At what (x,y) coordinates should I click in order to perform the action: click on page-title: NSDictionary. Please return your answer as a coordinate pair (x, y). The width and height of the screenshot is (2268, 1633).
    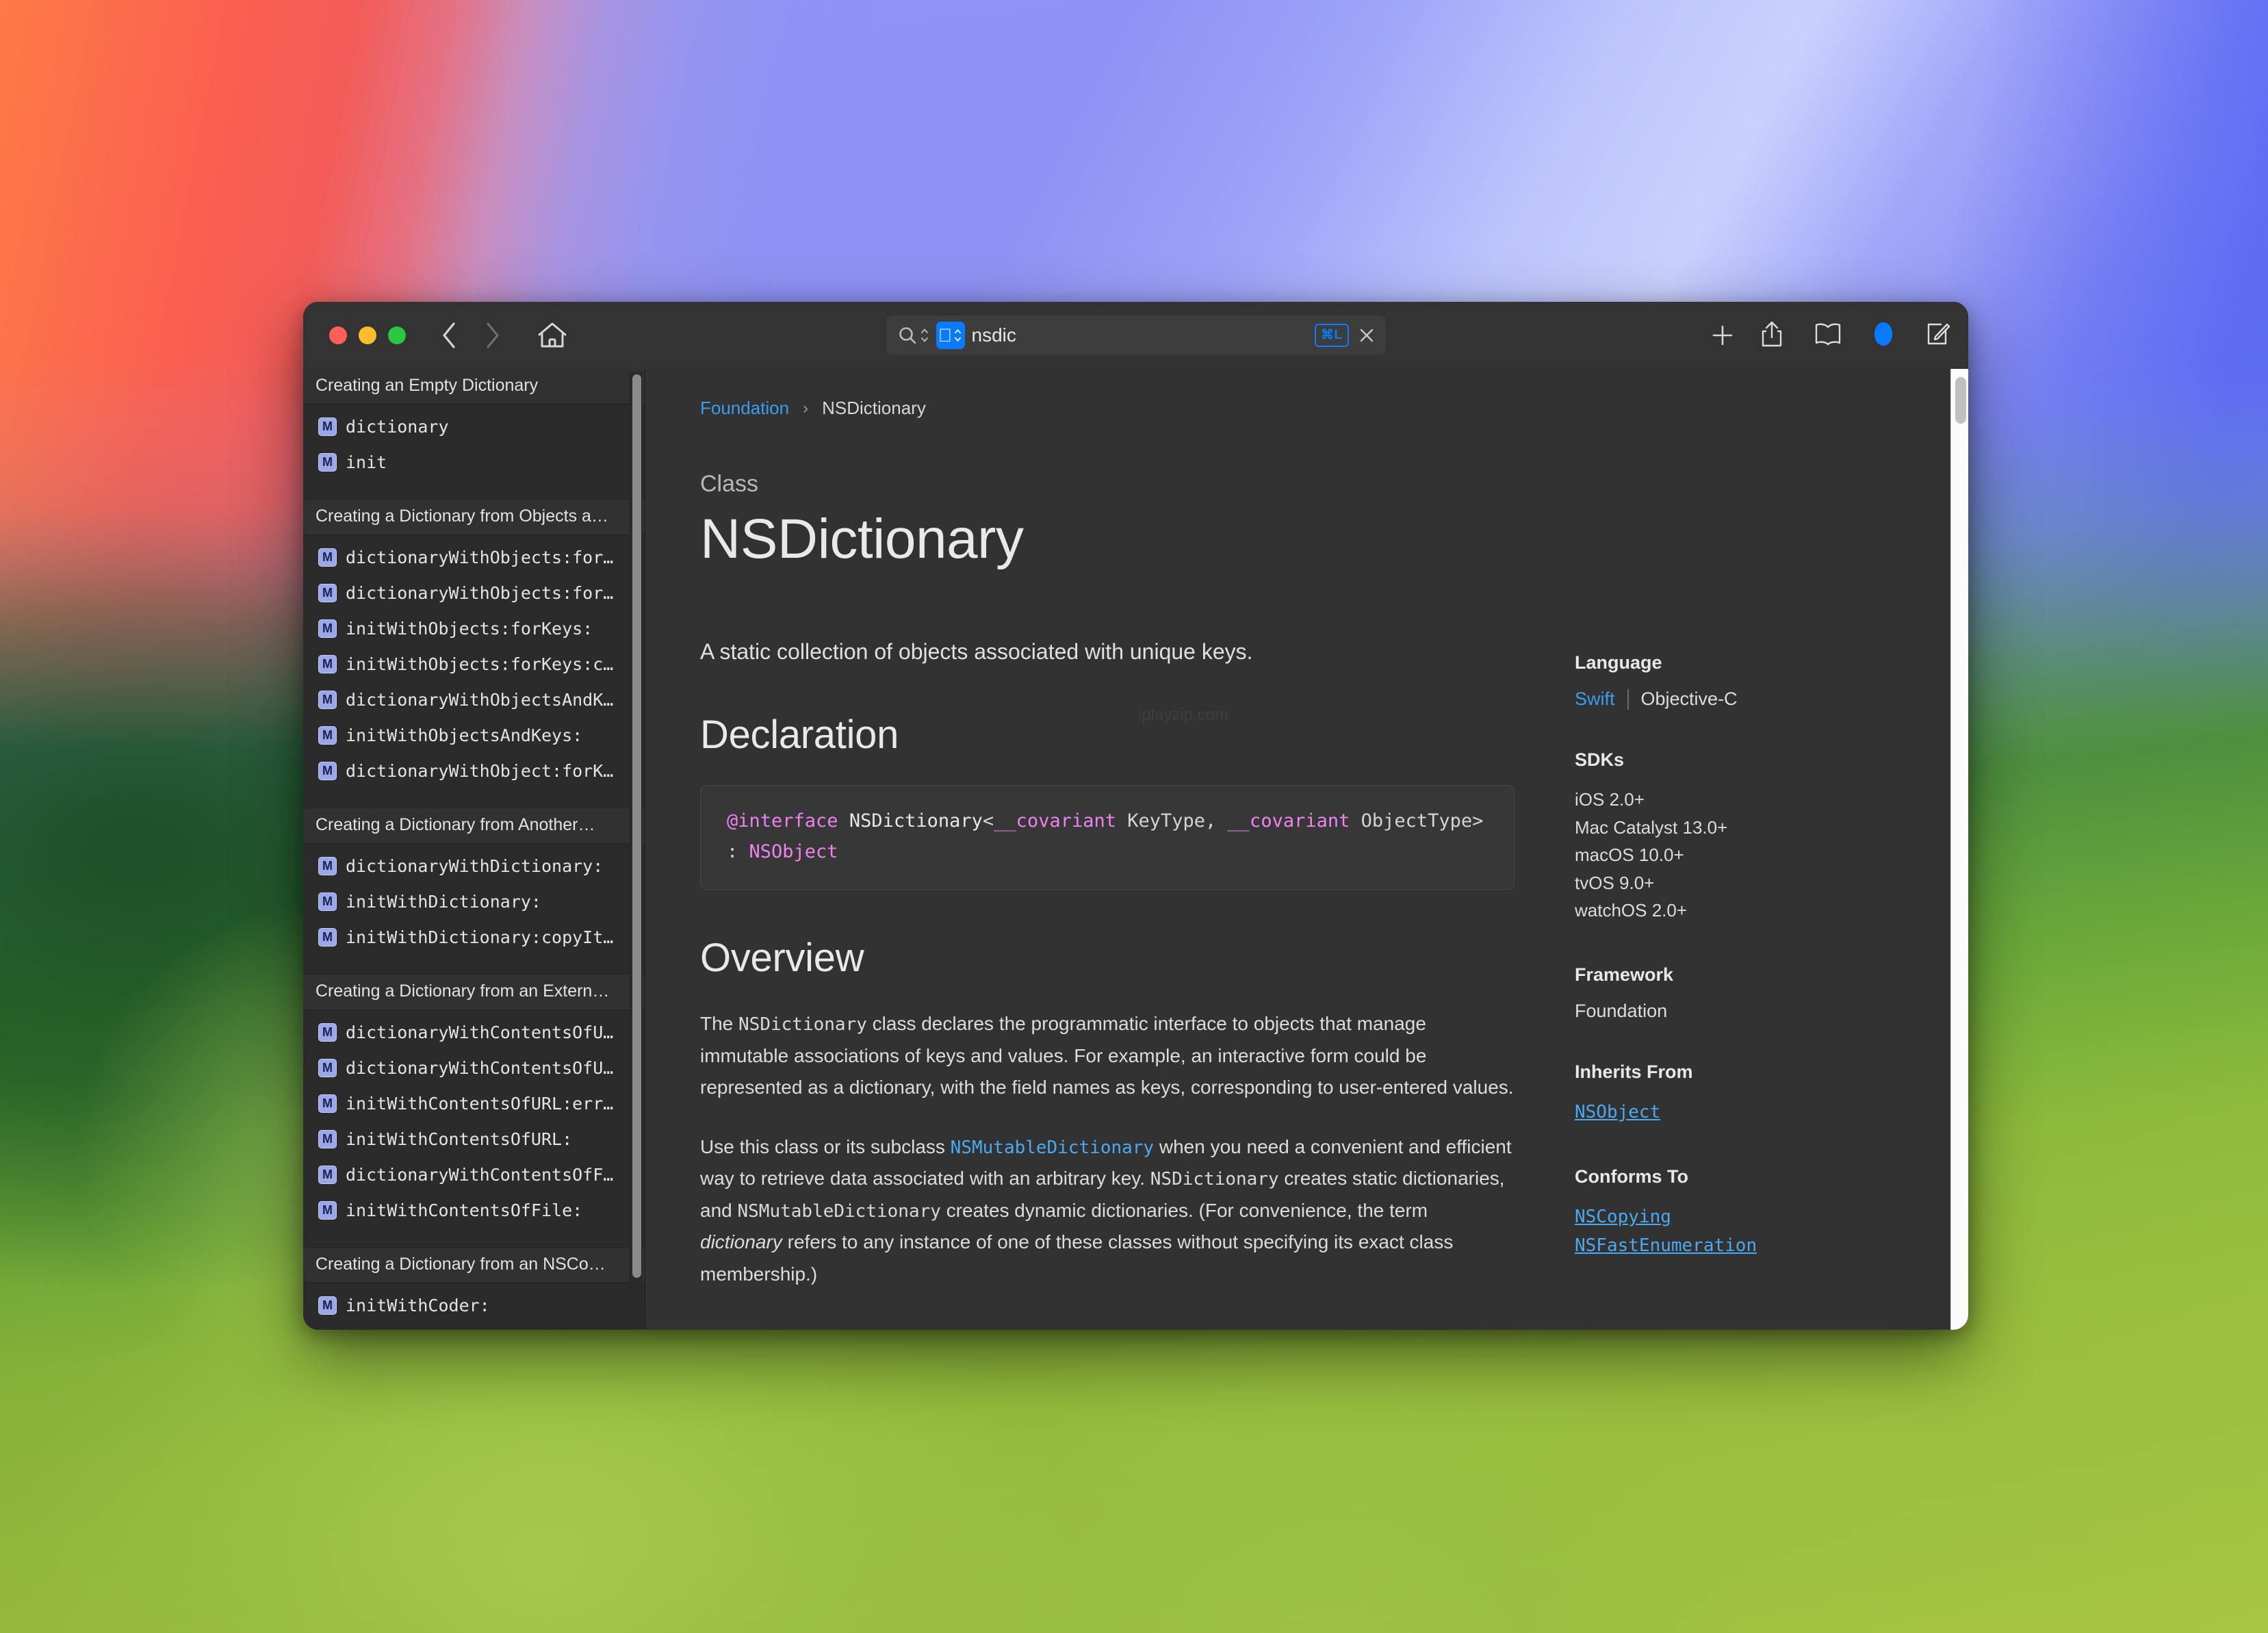
    Looking at the image, I should click on (862, 539).